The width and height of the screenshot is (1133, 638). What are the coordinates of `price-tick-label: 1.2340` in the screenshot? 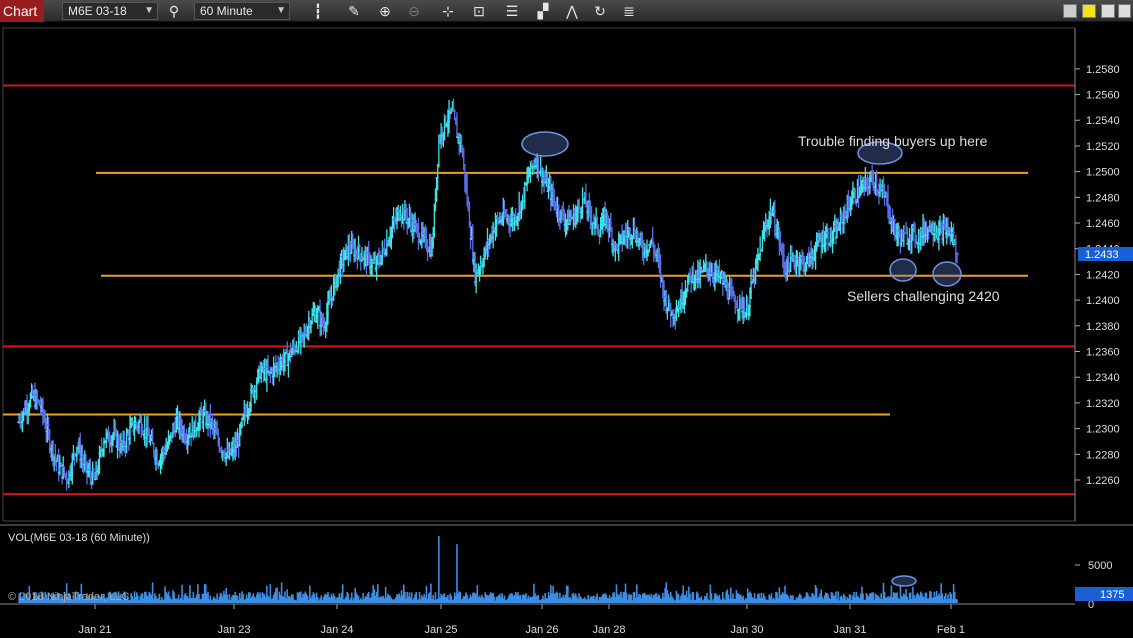 It's located at (1103, 378).